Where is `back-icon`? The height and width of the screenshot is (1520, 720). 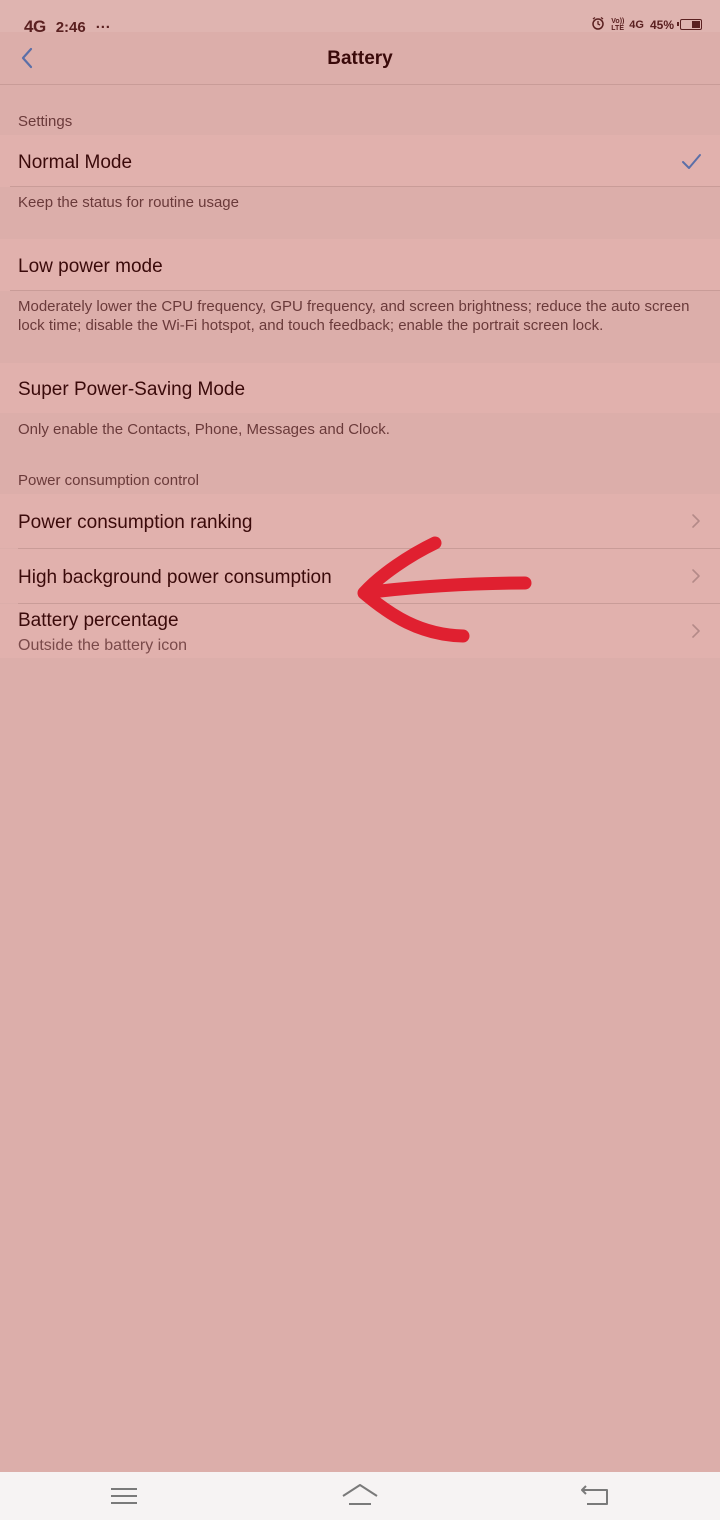 back-icon is located at coordinates (594, 1495).